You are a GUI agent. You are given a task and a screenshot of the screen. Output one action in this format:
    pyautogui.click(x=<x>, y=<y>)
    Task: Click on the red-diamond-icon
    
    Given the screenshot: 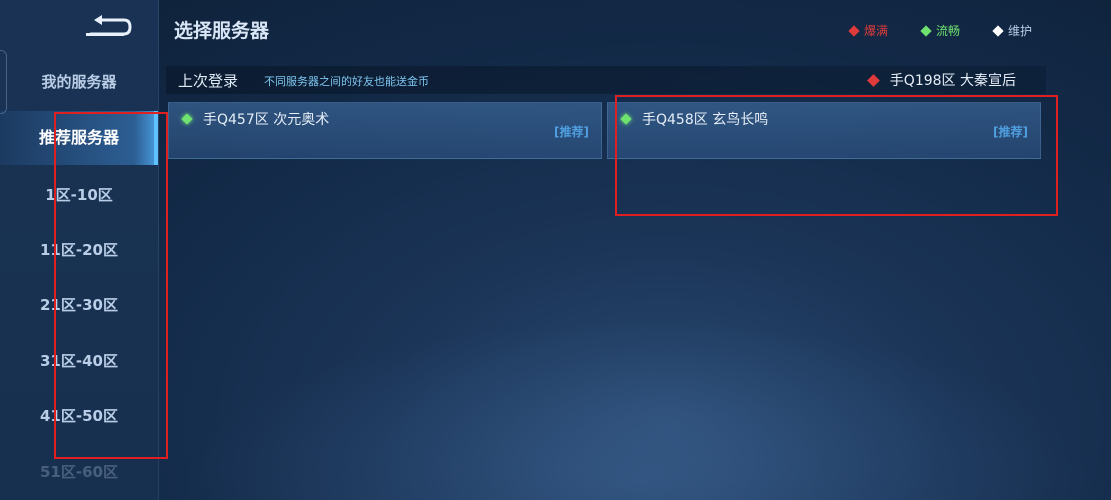 What is the action you would take?
    pyautogui.click(x=854, y=30)
    